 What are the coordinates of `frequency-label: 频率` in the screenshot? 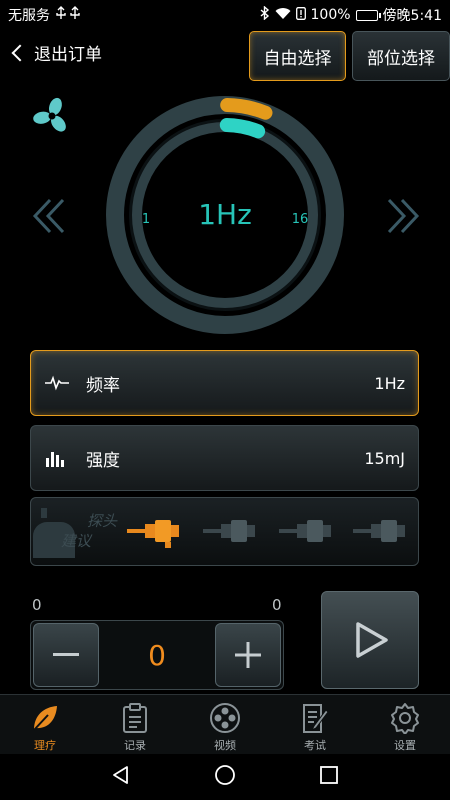 It's located at (103, 385).